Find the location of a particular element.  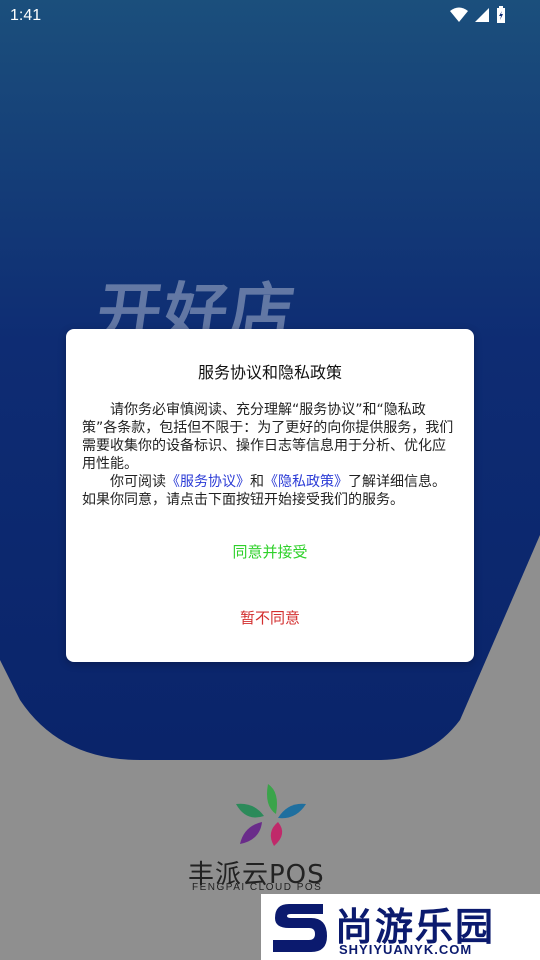

status-bar: 1:41 is located at coordinates (270, 16).